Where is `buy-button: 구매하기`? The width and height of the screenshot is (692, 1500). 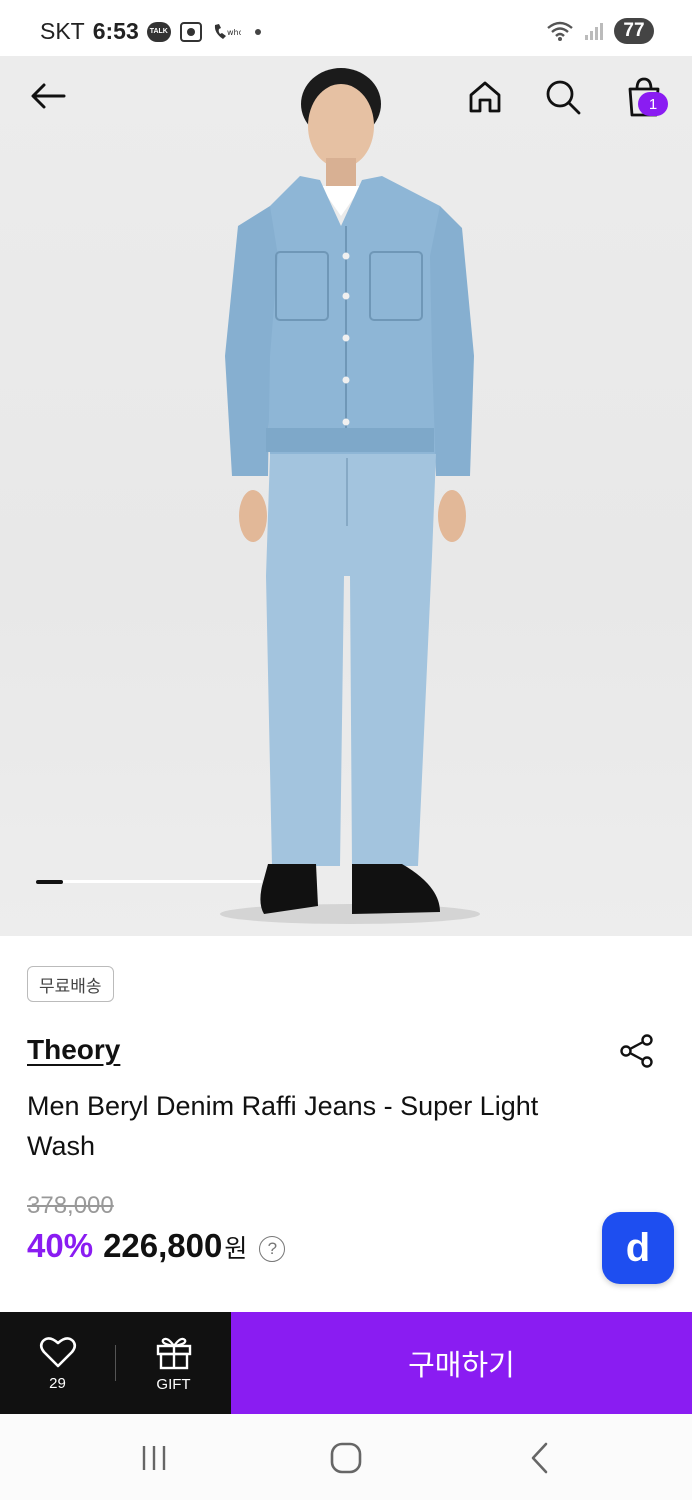
buy-button: 구매하기 is located at coordinates (461, 1363).